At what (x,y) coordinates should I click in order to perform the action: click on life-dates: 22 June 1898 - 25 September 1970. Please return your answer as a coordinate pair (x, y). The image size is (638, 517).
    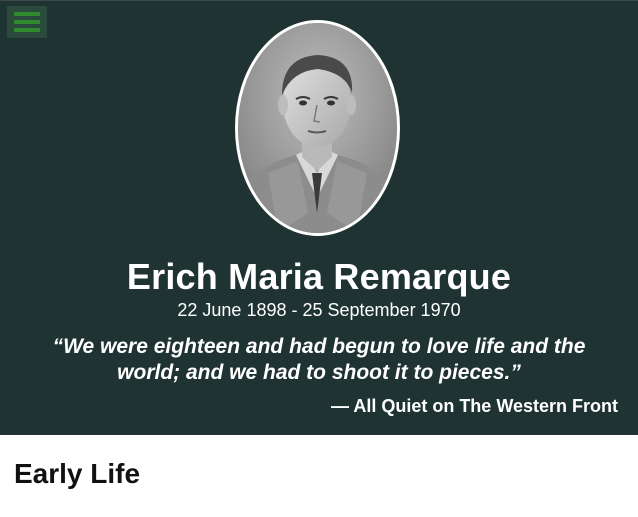
    Looking at the image, I should click on (319, 310).